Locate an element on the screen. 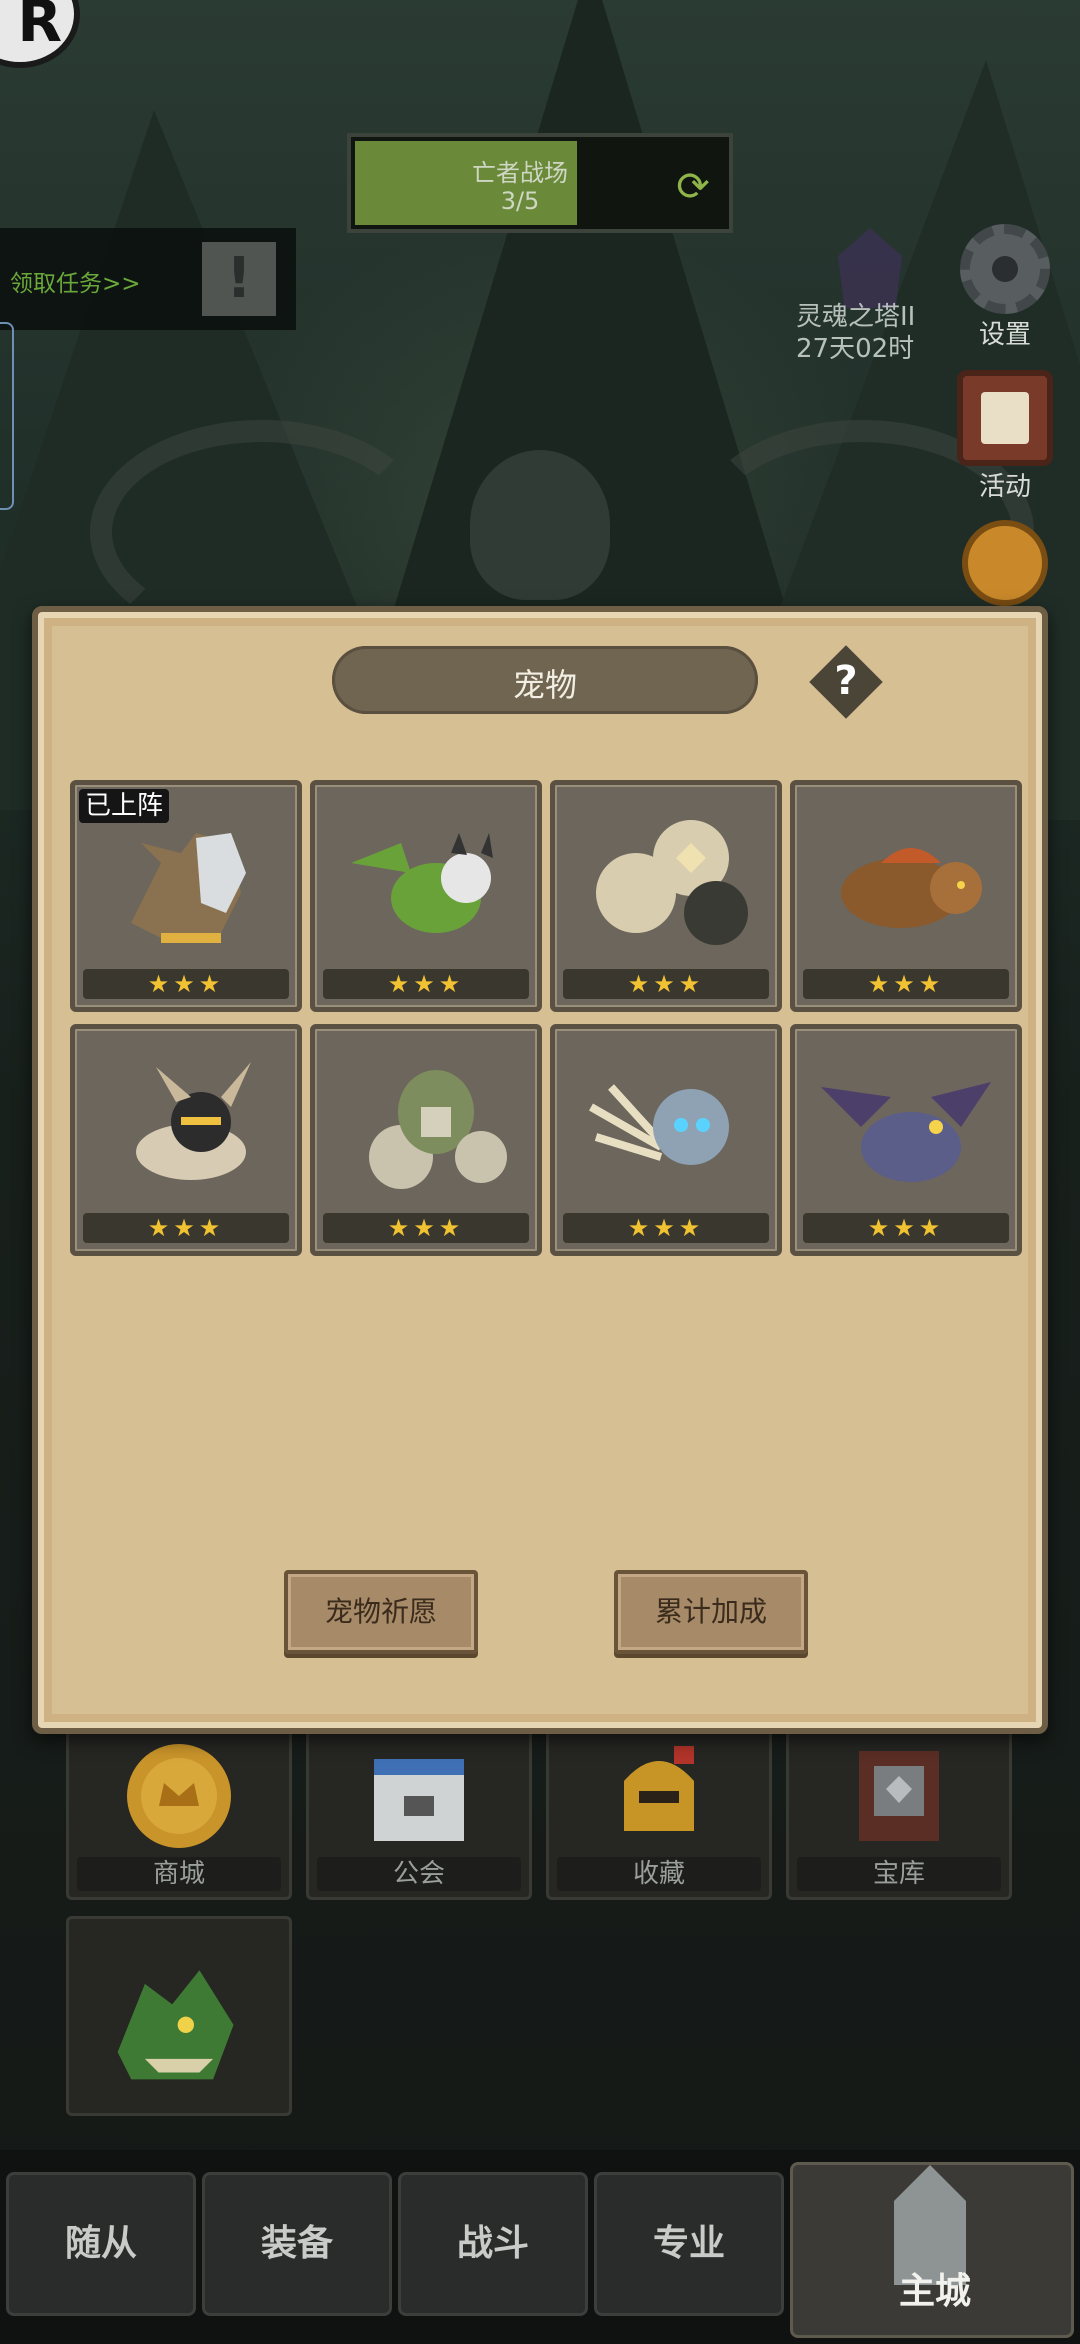 The width and height of the screenshot is (1080, 2344). boar-pet-icon is located at coordinates (911, 888).